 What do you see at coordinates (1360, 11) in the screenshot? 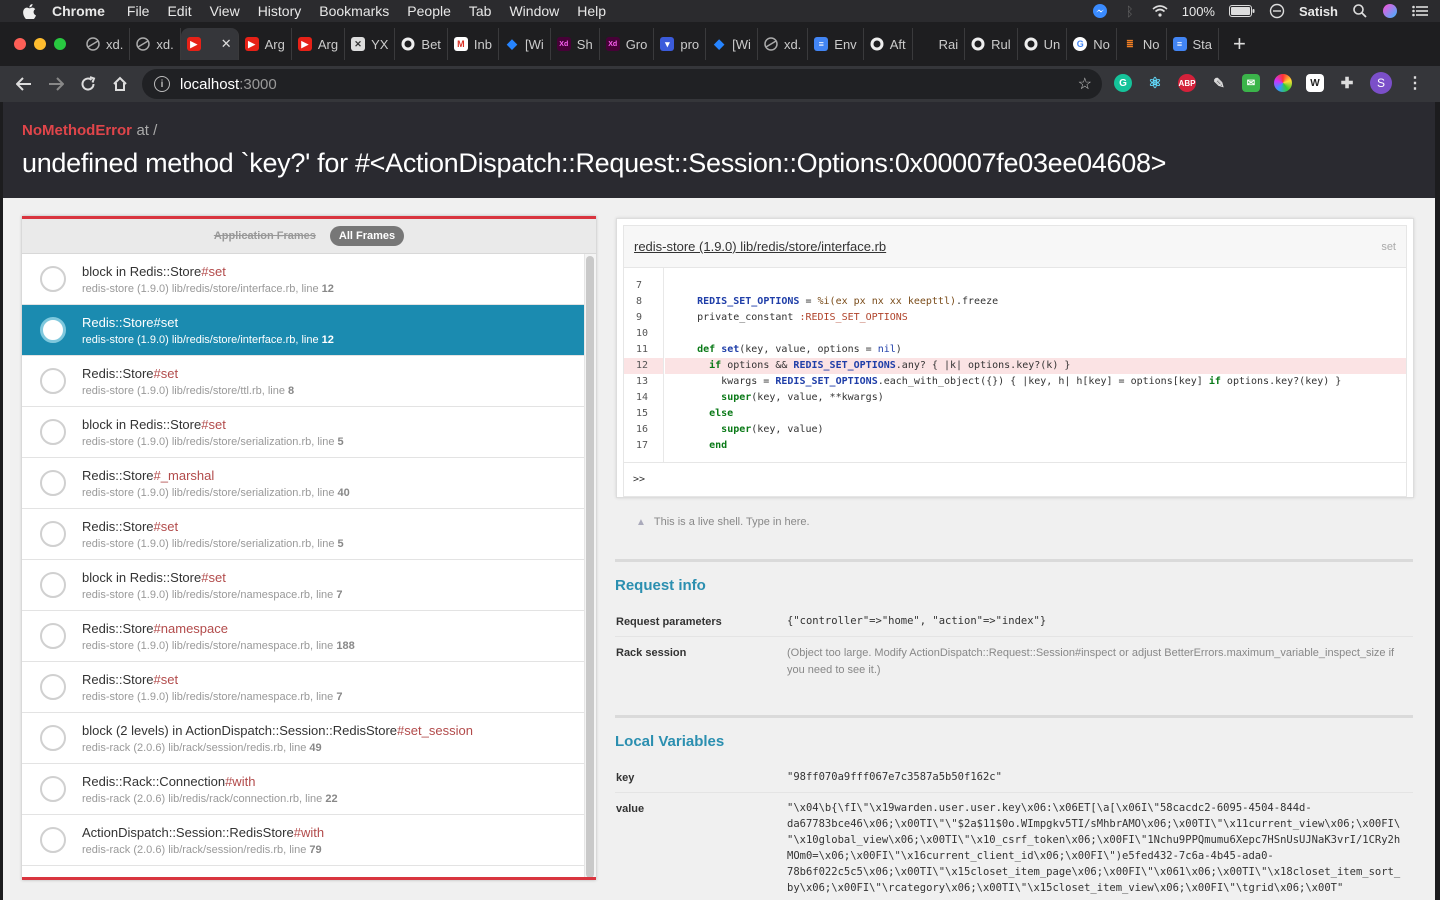
I see `spotlight-search-icon` at bounding box center [1360, 11].